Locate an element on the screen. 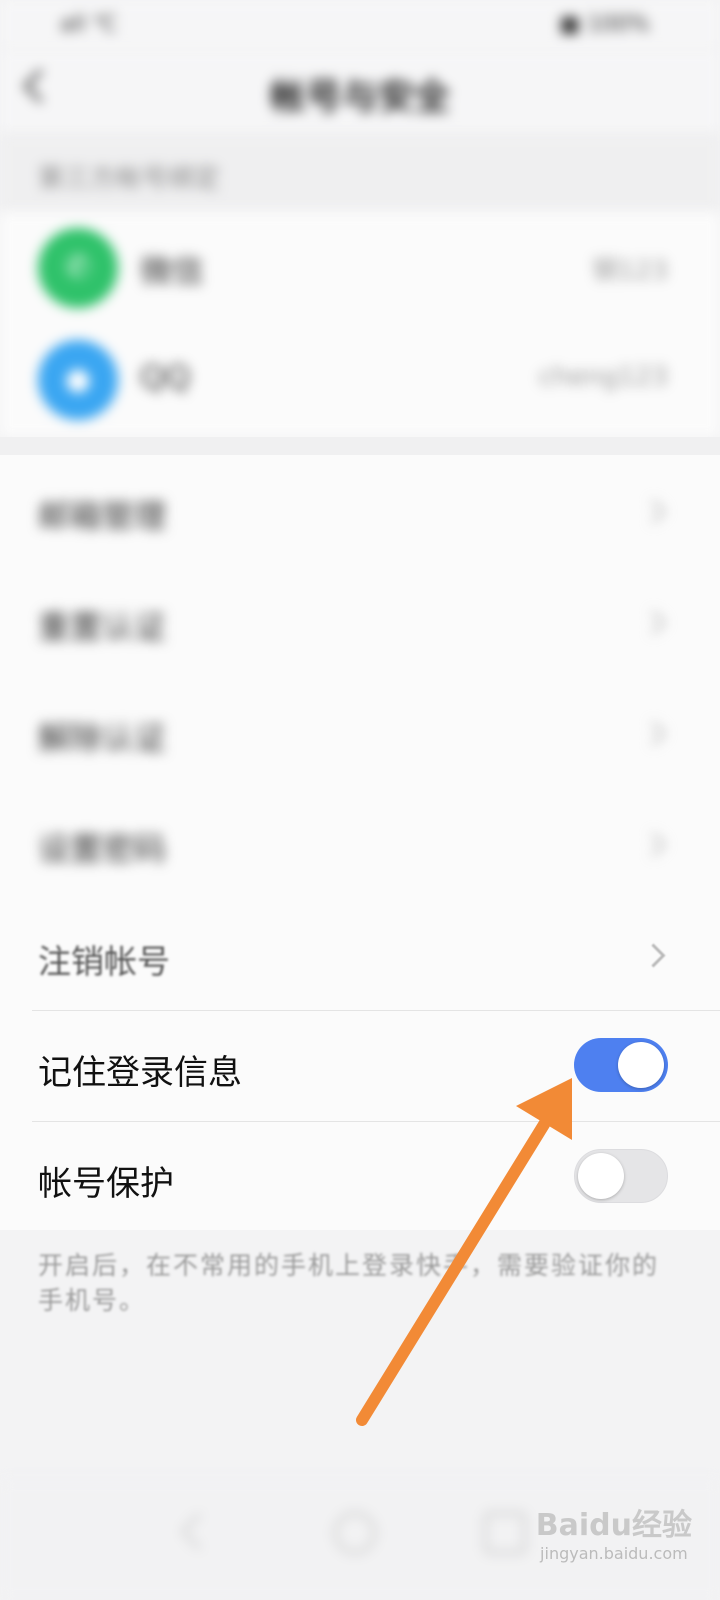 The width and height of the screenshot is (720, 1600). nav-back-icon is located at coordinates (199, 1531).